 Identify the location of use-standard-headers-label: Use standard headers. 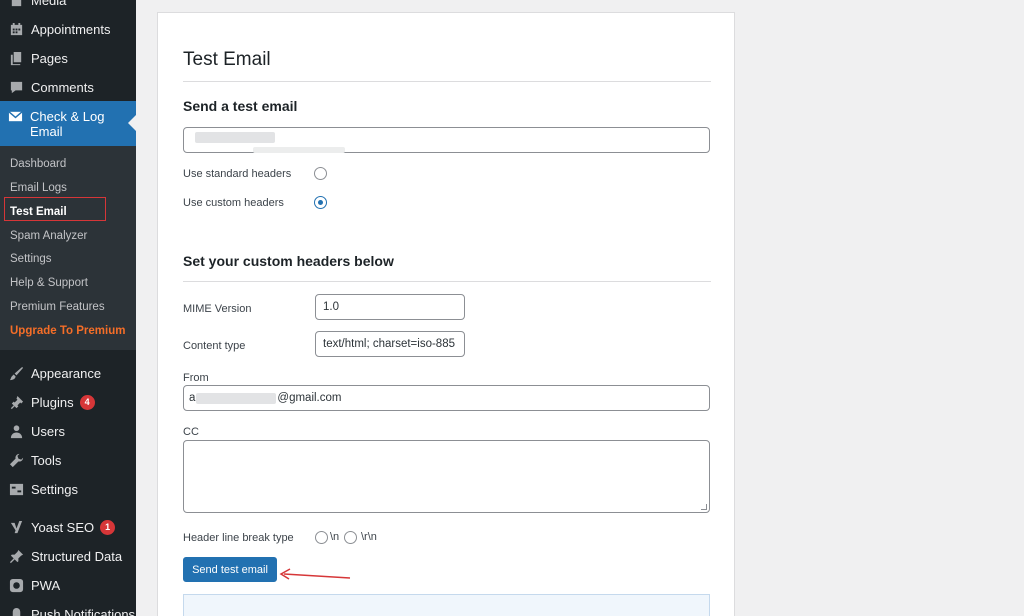
(237, 174).